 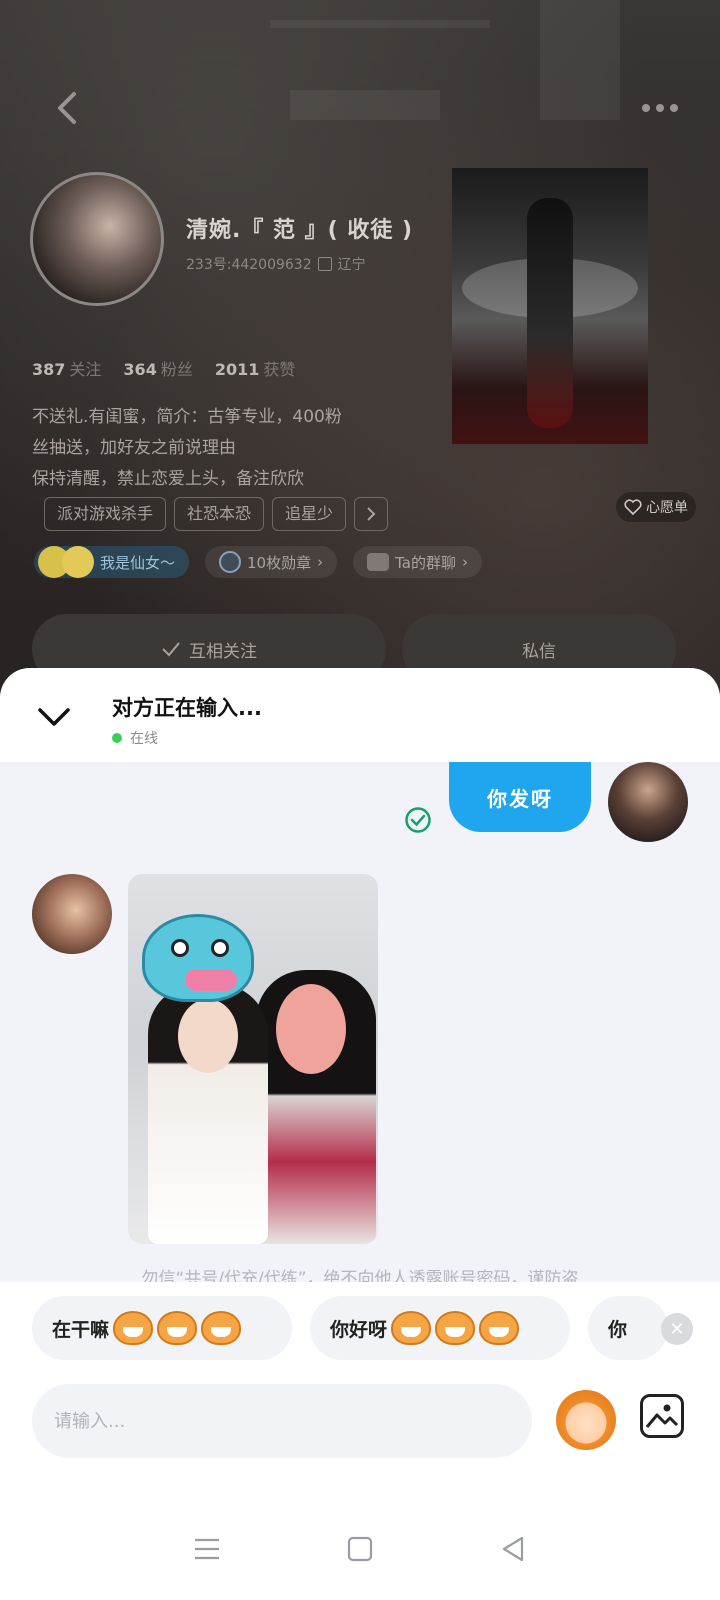 I want to click on fish-hat-sticker, so click(x=198, y=958).